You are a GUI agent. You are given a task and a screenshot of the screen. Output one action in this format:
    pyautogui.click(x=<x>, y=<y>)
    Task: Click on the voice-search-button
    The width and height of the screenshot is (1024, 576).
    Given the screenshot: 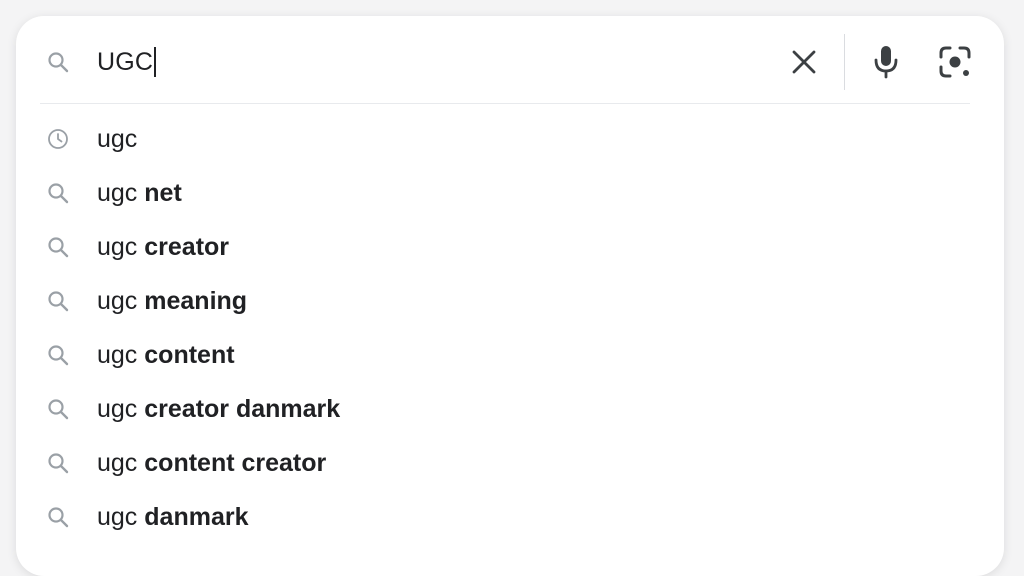 What is the action you would take?
    pyautogui.click(x=886, y=62)
    